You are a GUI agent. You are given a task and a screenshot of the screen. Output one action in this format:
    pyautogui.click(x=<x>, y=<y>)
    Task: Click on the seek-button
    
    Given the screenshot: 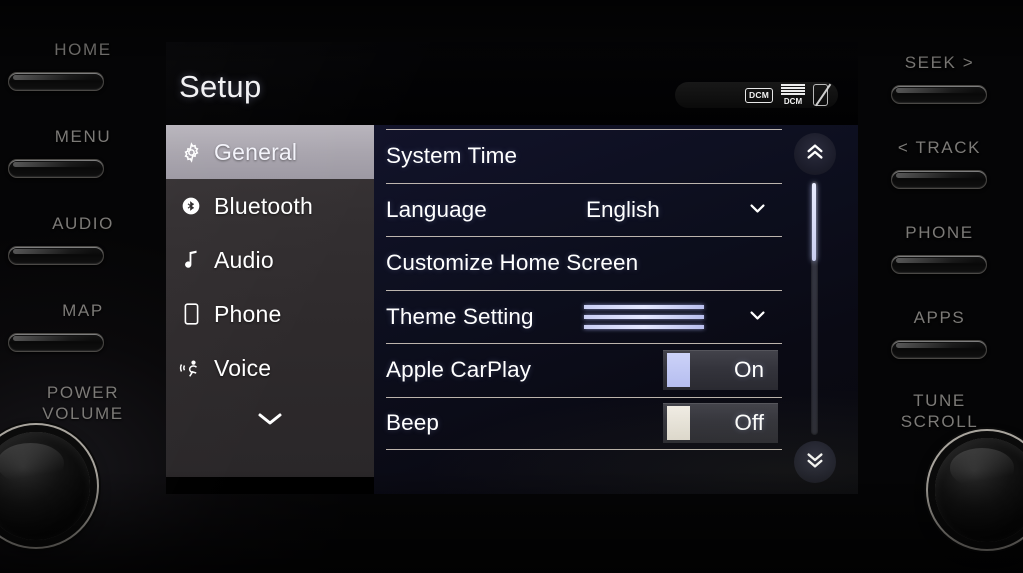 What is the action you would take?
    pyautogui.click(x=939, y=94)
    